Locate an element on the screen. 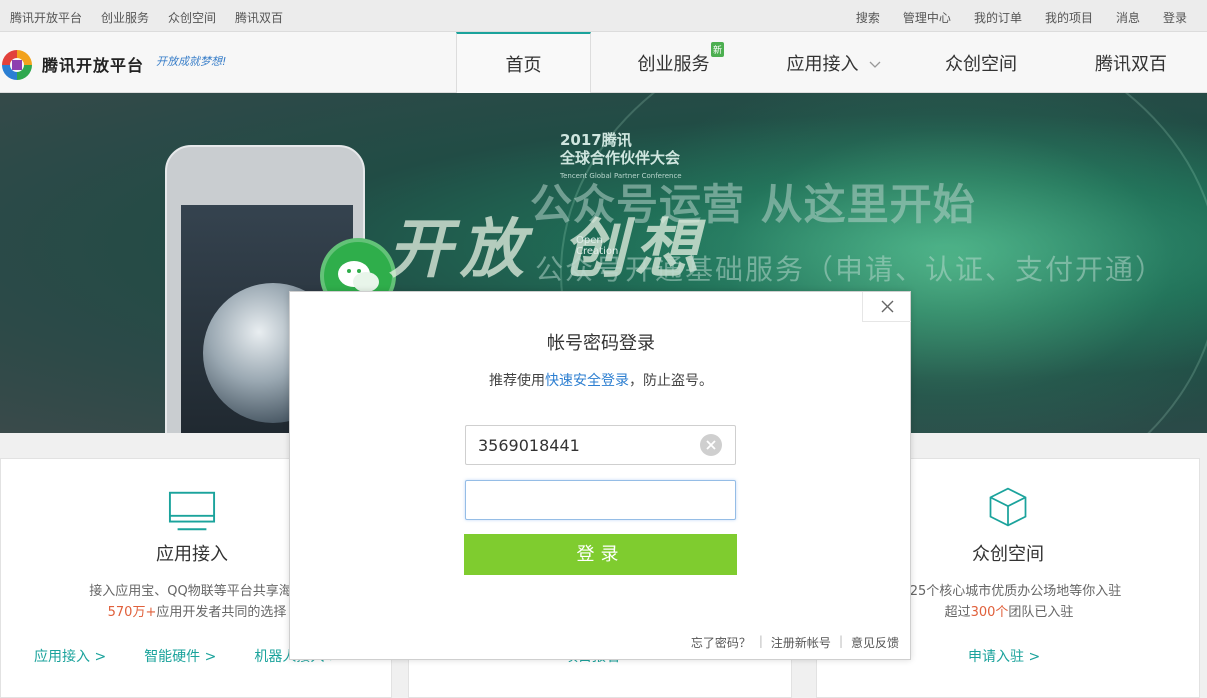 This screenshot has width=1207, height=698. logo-slogan: 开放成就梦想! is located at coordinates (191, 61).